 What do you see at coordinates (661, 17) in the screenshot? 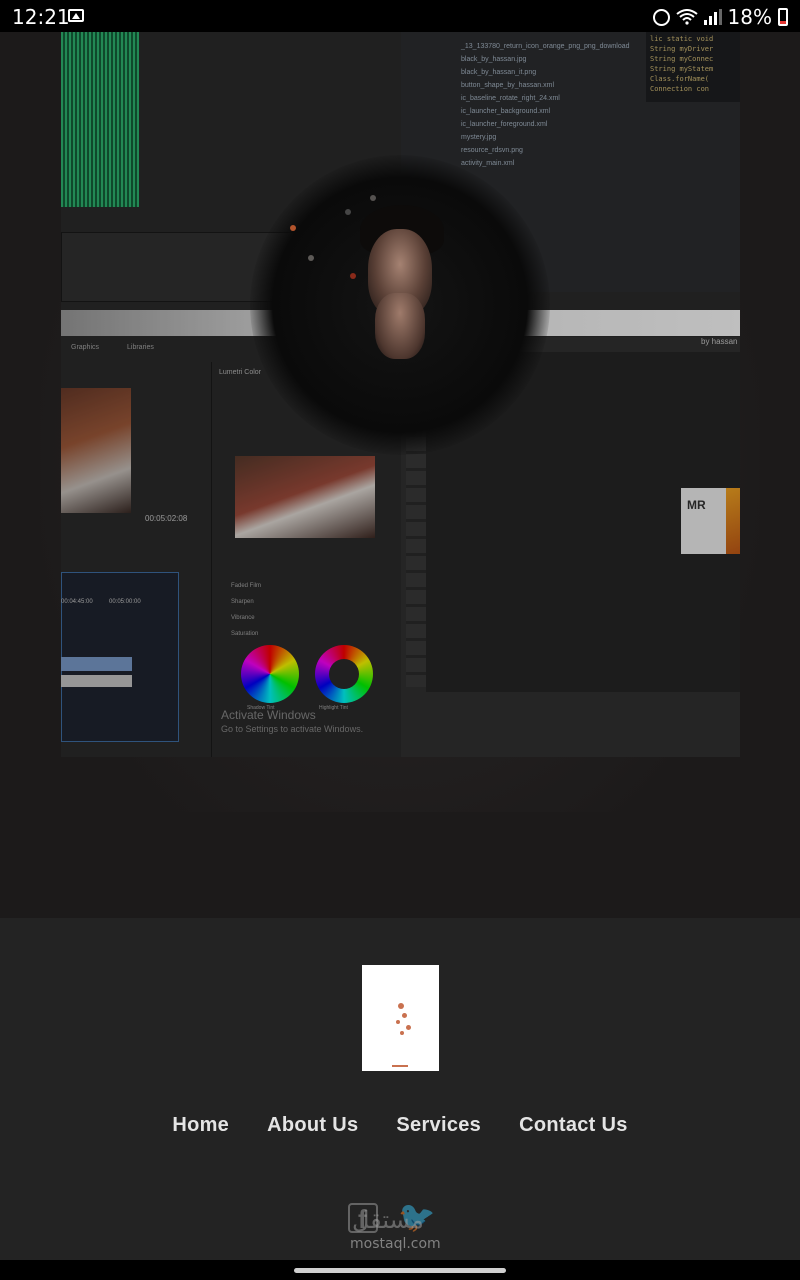
I see `alarm-icon` at bounding box center [661, 17].